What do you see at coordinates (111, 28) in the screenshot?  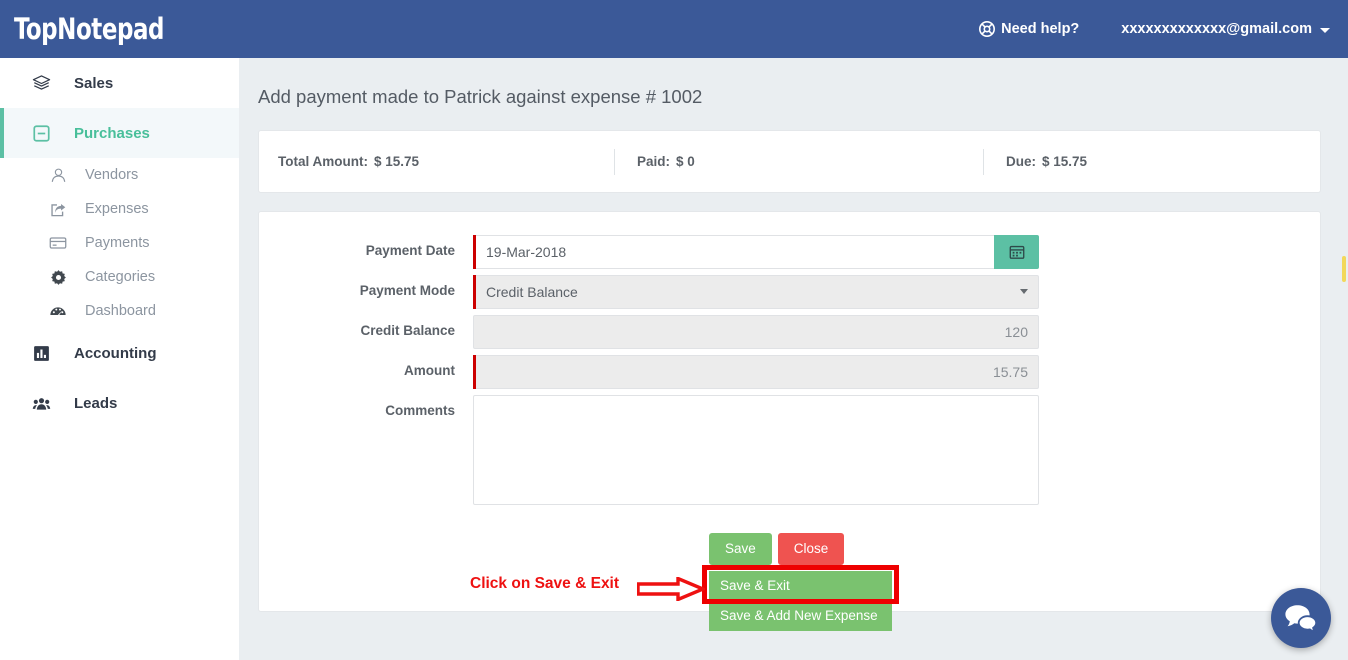 I see `logo-text-notepad: Notepad` at bounding box center [111, 28].